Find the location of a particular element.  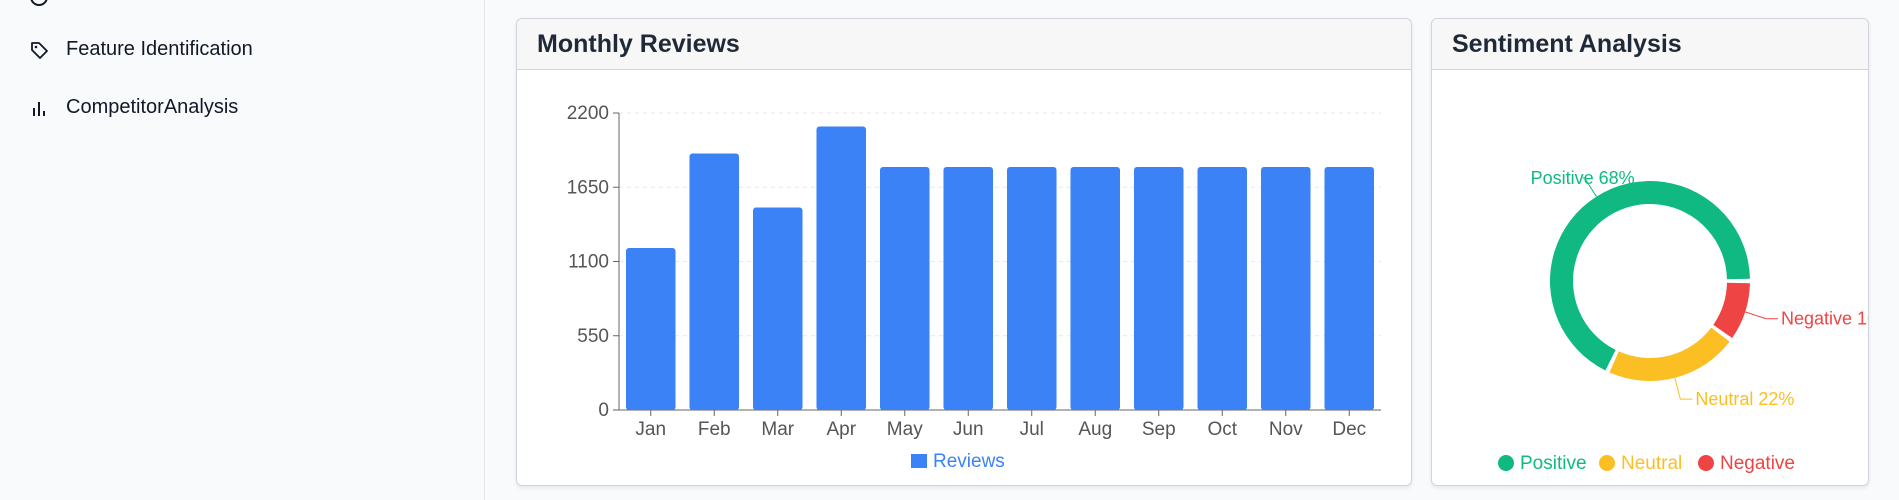

bar-jun is located at coordinates (968, 288).